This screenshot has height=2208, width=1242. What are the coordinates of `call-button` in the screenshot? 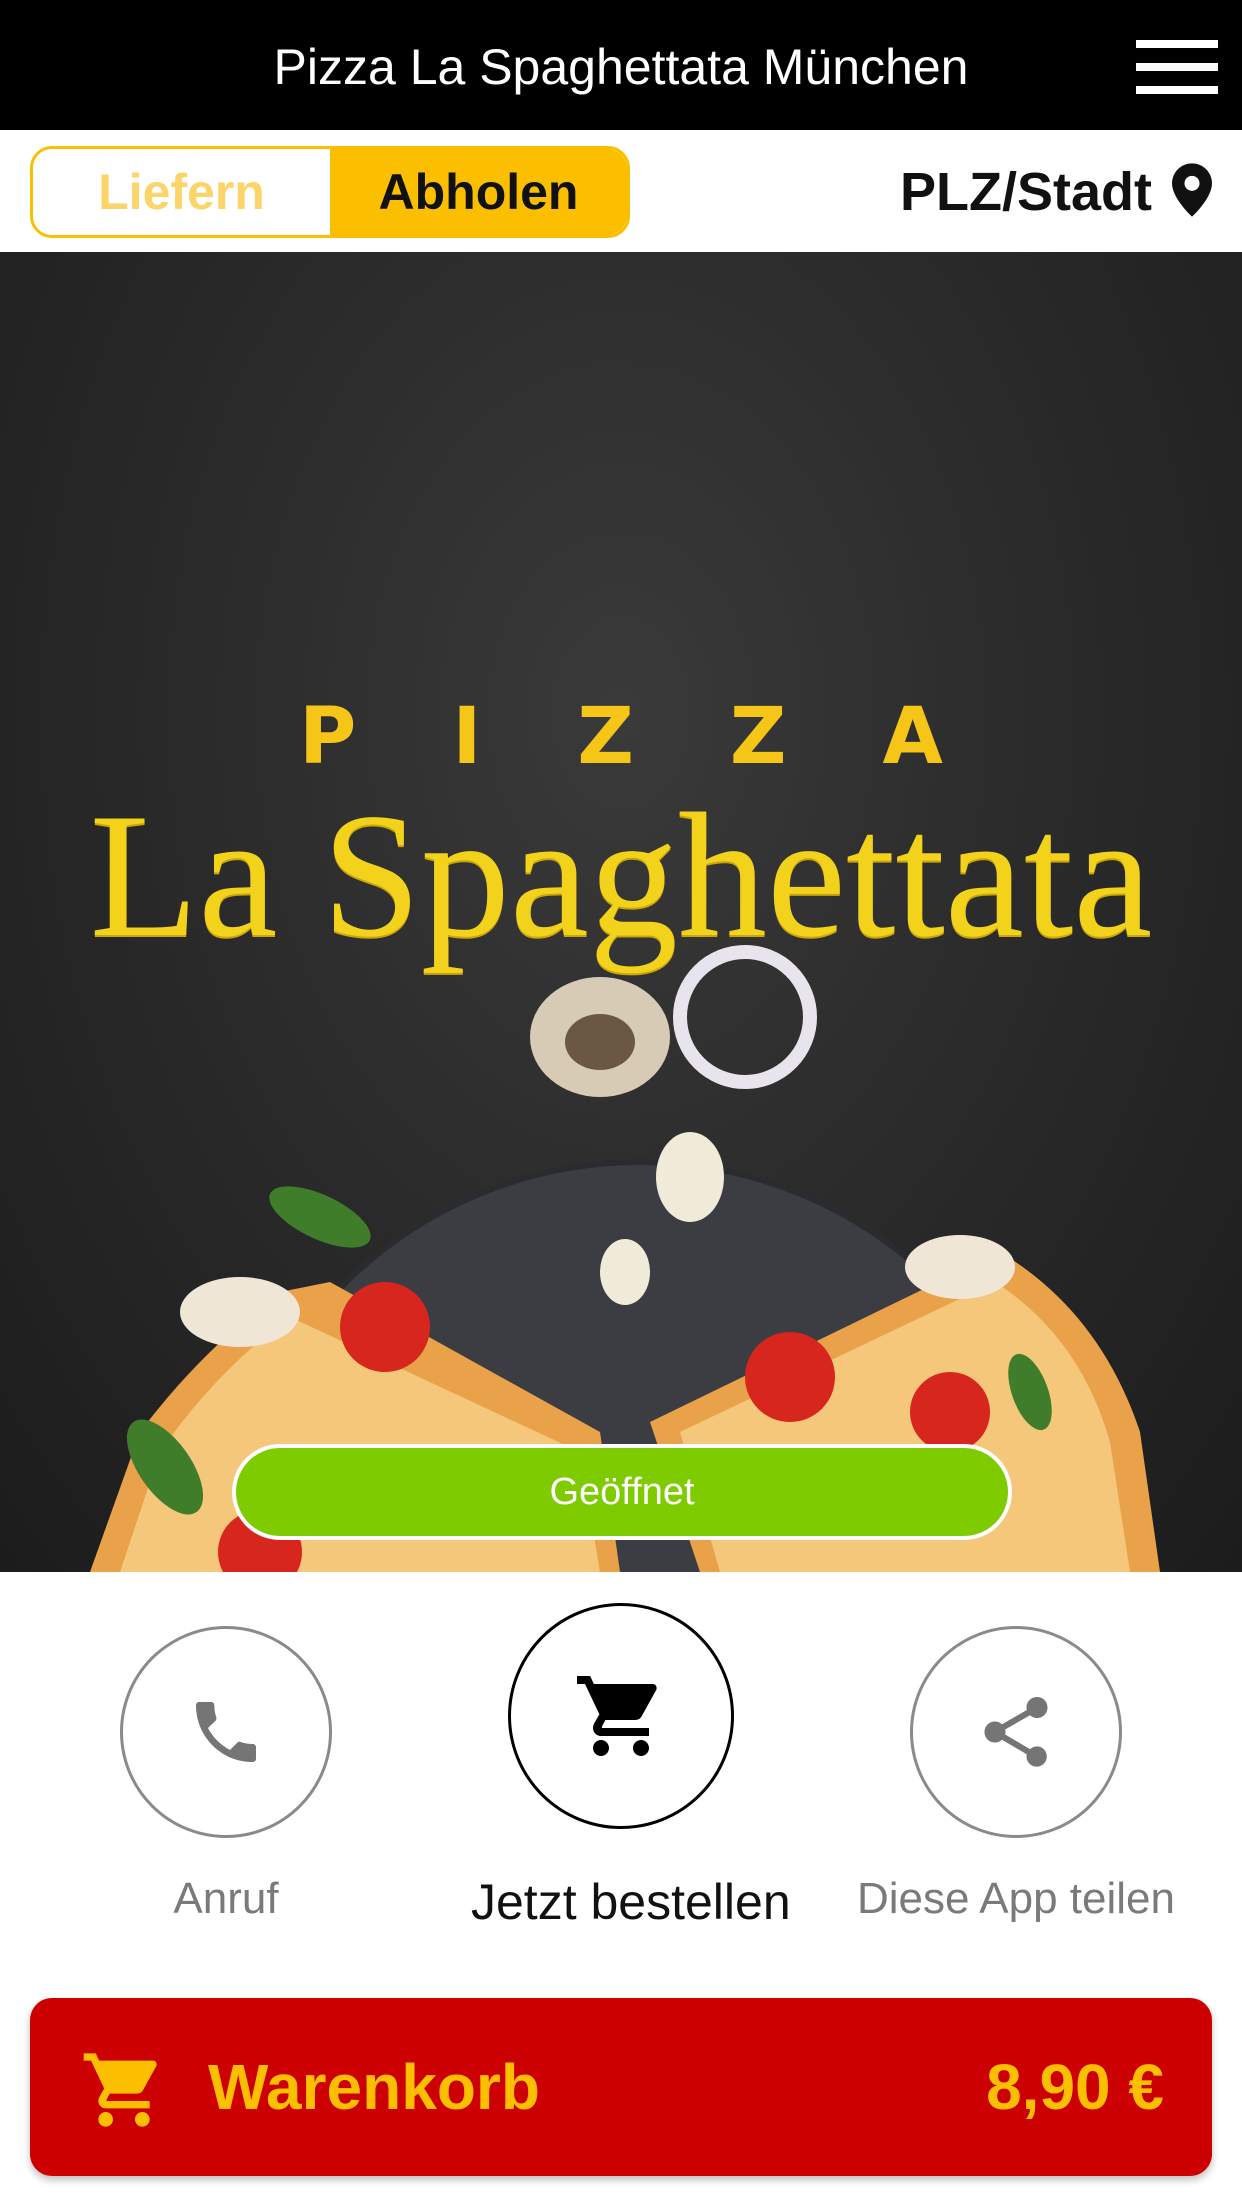 It's located at (226, 1732).